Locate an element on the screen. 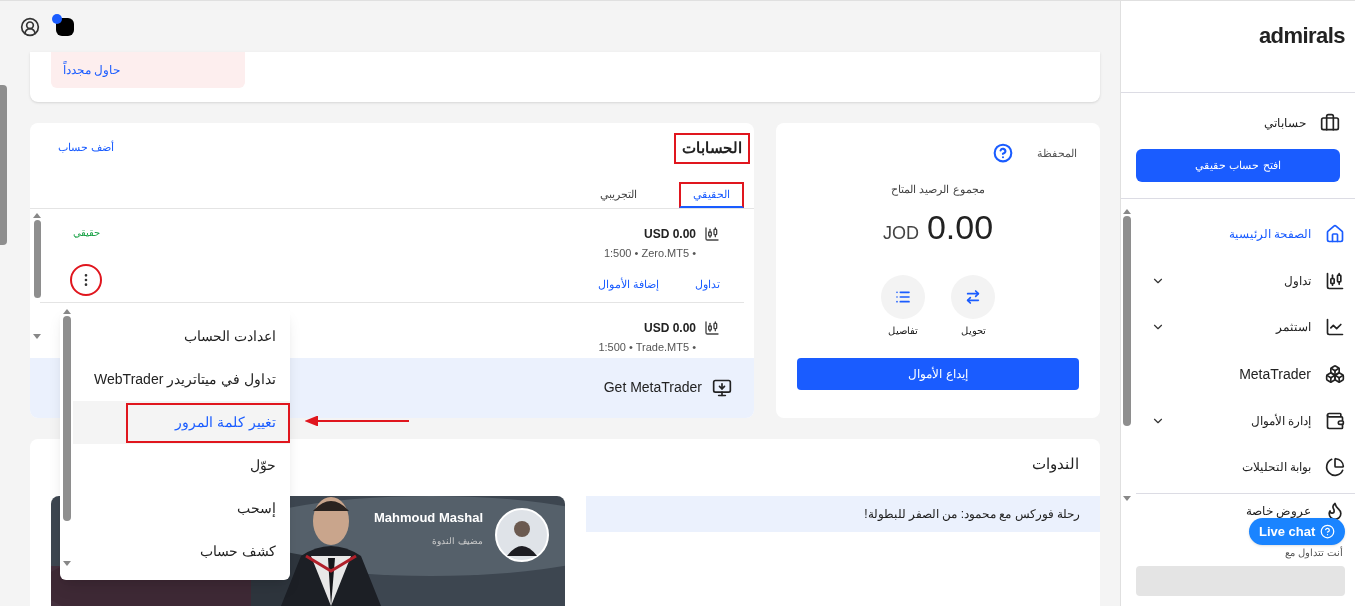 The image size is (1355, 606). add-account-link: أضف حساب is located at coordinates (86, 147).